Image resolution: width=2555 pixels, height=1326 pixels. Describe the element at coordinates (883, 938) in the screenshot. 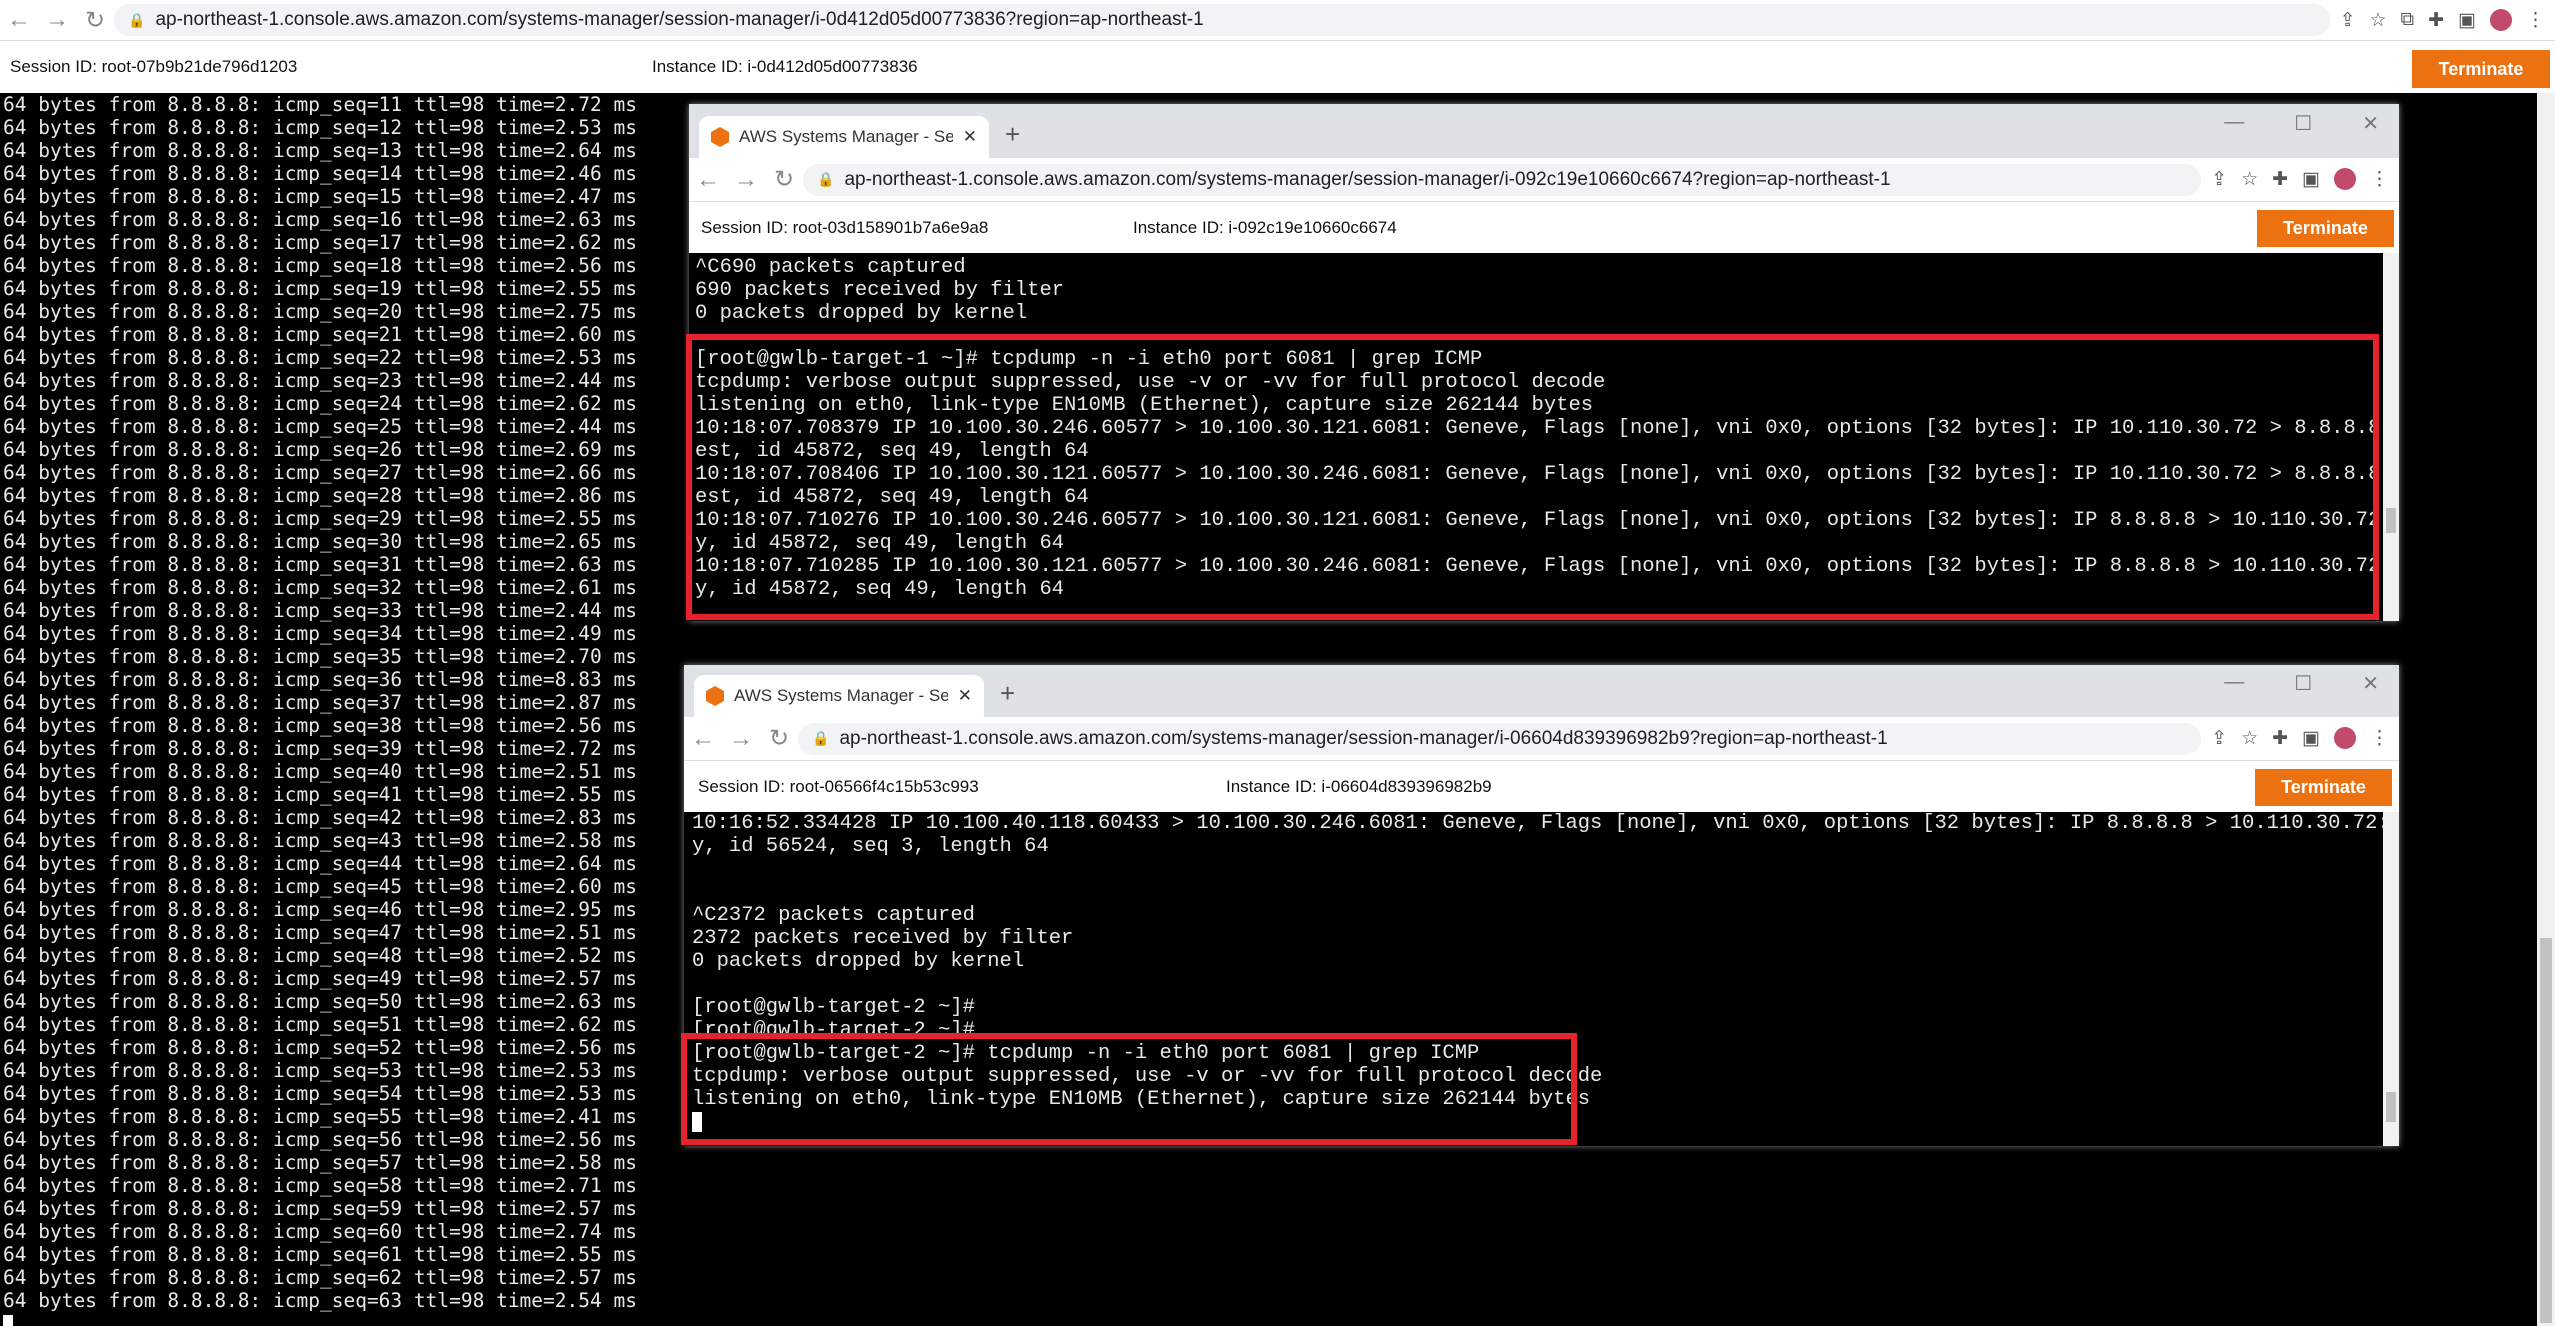

I see `terminal-line: 2372 packets received by filter` at that location.